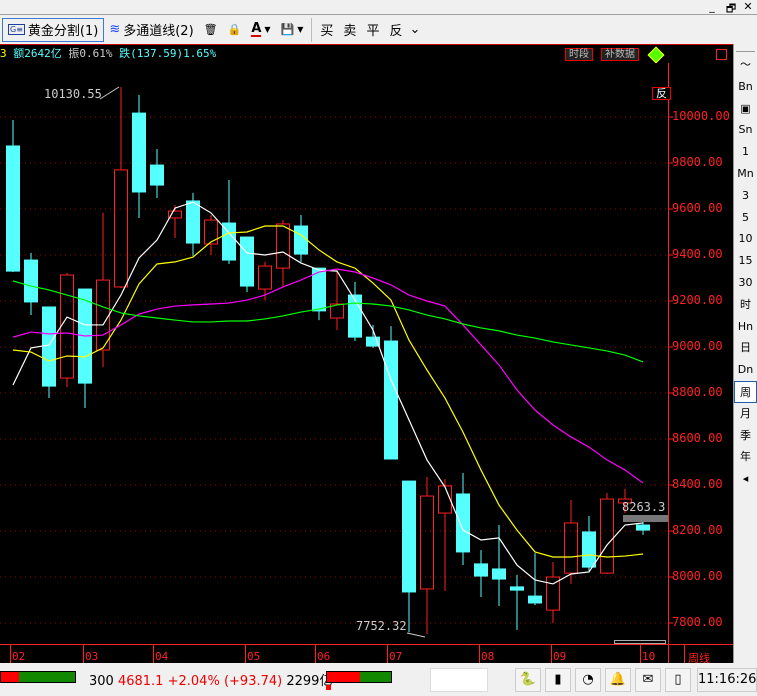  What do you see at coordinates (640, 642) in the screenshot?
I see `scroll-range-bar` at bounding box center [640, 642].